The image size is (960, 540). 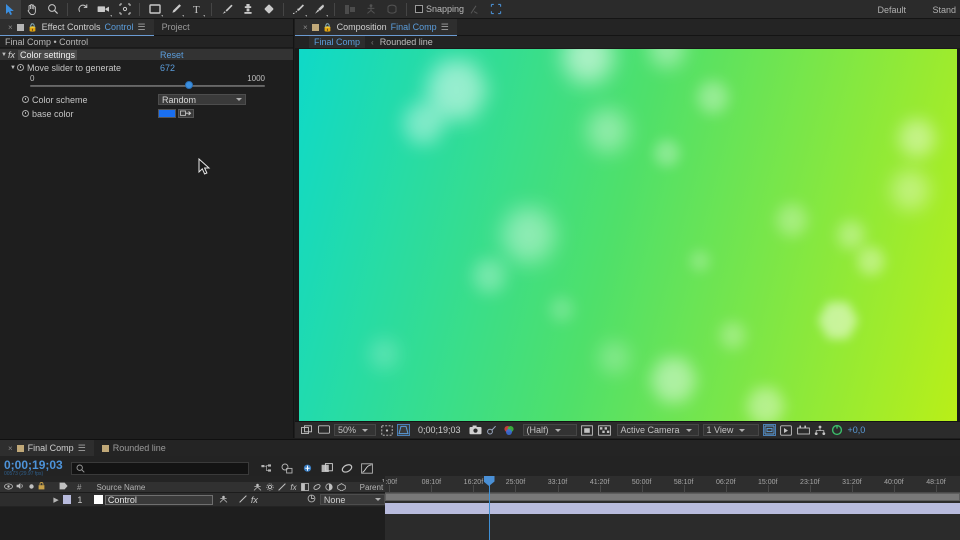 What do you see at coordinates (268, 9) in the screenshot?
I see `eraser-tool` at bounding box center [268, 9].